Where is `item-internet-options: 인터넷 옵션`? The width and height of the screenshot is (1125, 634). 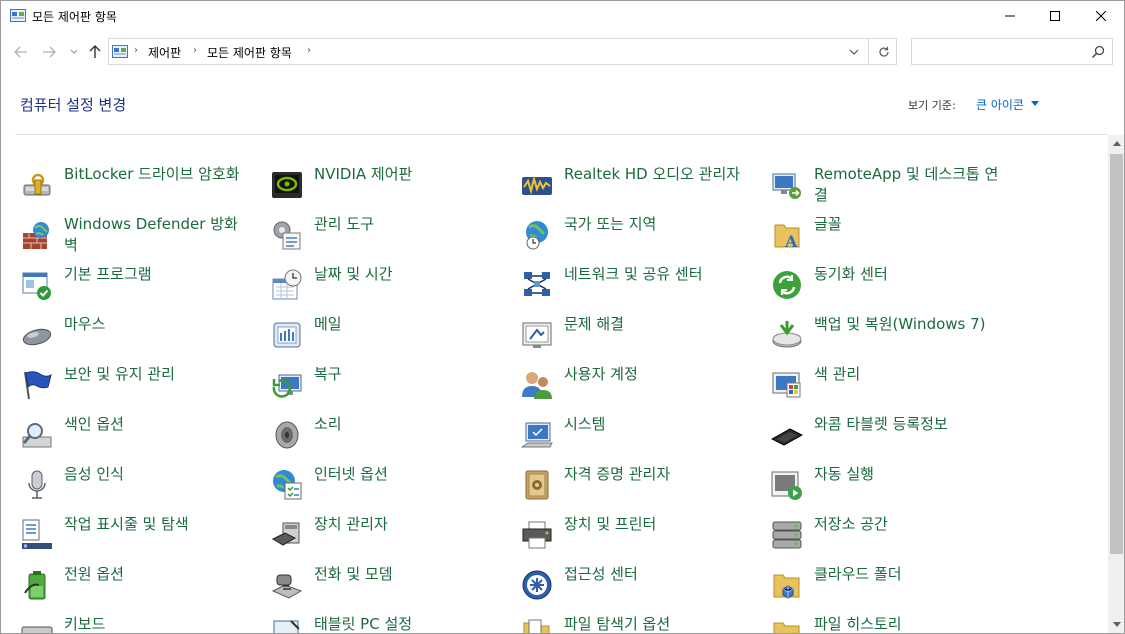 item-internet-options: 인터넷 옵션 is located at coordinates (391, 489).